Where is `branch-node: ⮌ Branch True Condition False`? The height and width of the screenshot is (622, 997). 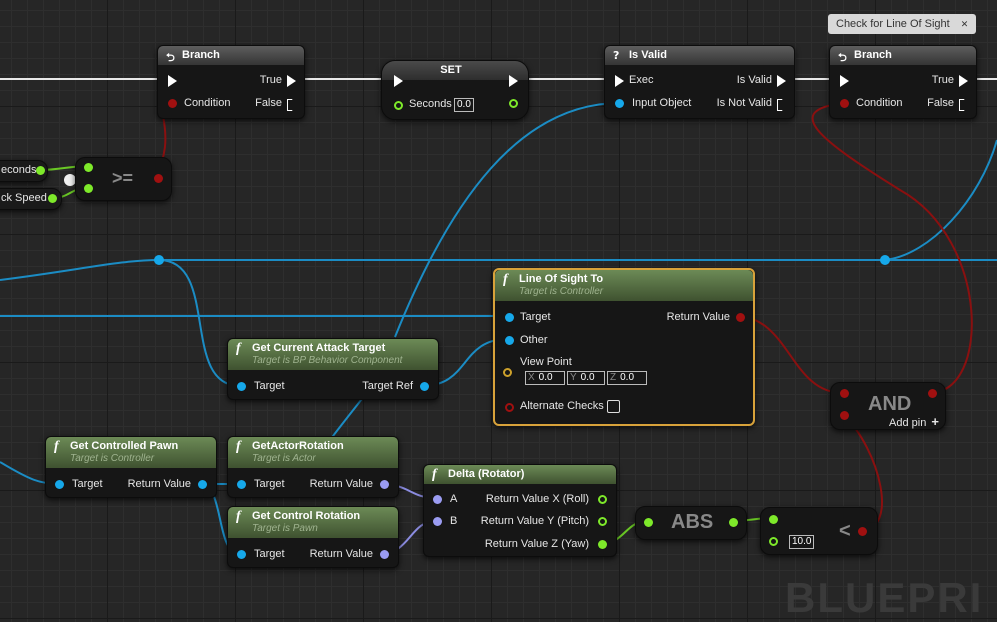
branch-node: ⮌ Branch True Condition False is located at coordinates (231, 82).